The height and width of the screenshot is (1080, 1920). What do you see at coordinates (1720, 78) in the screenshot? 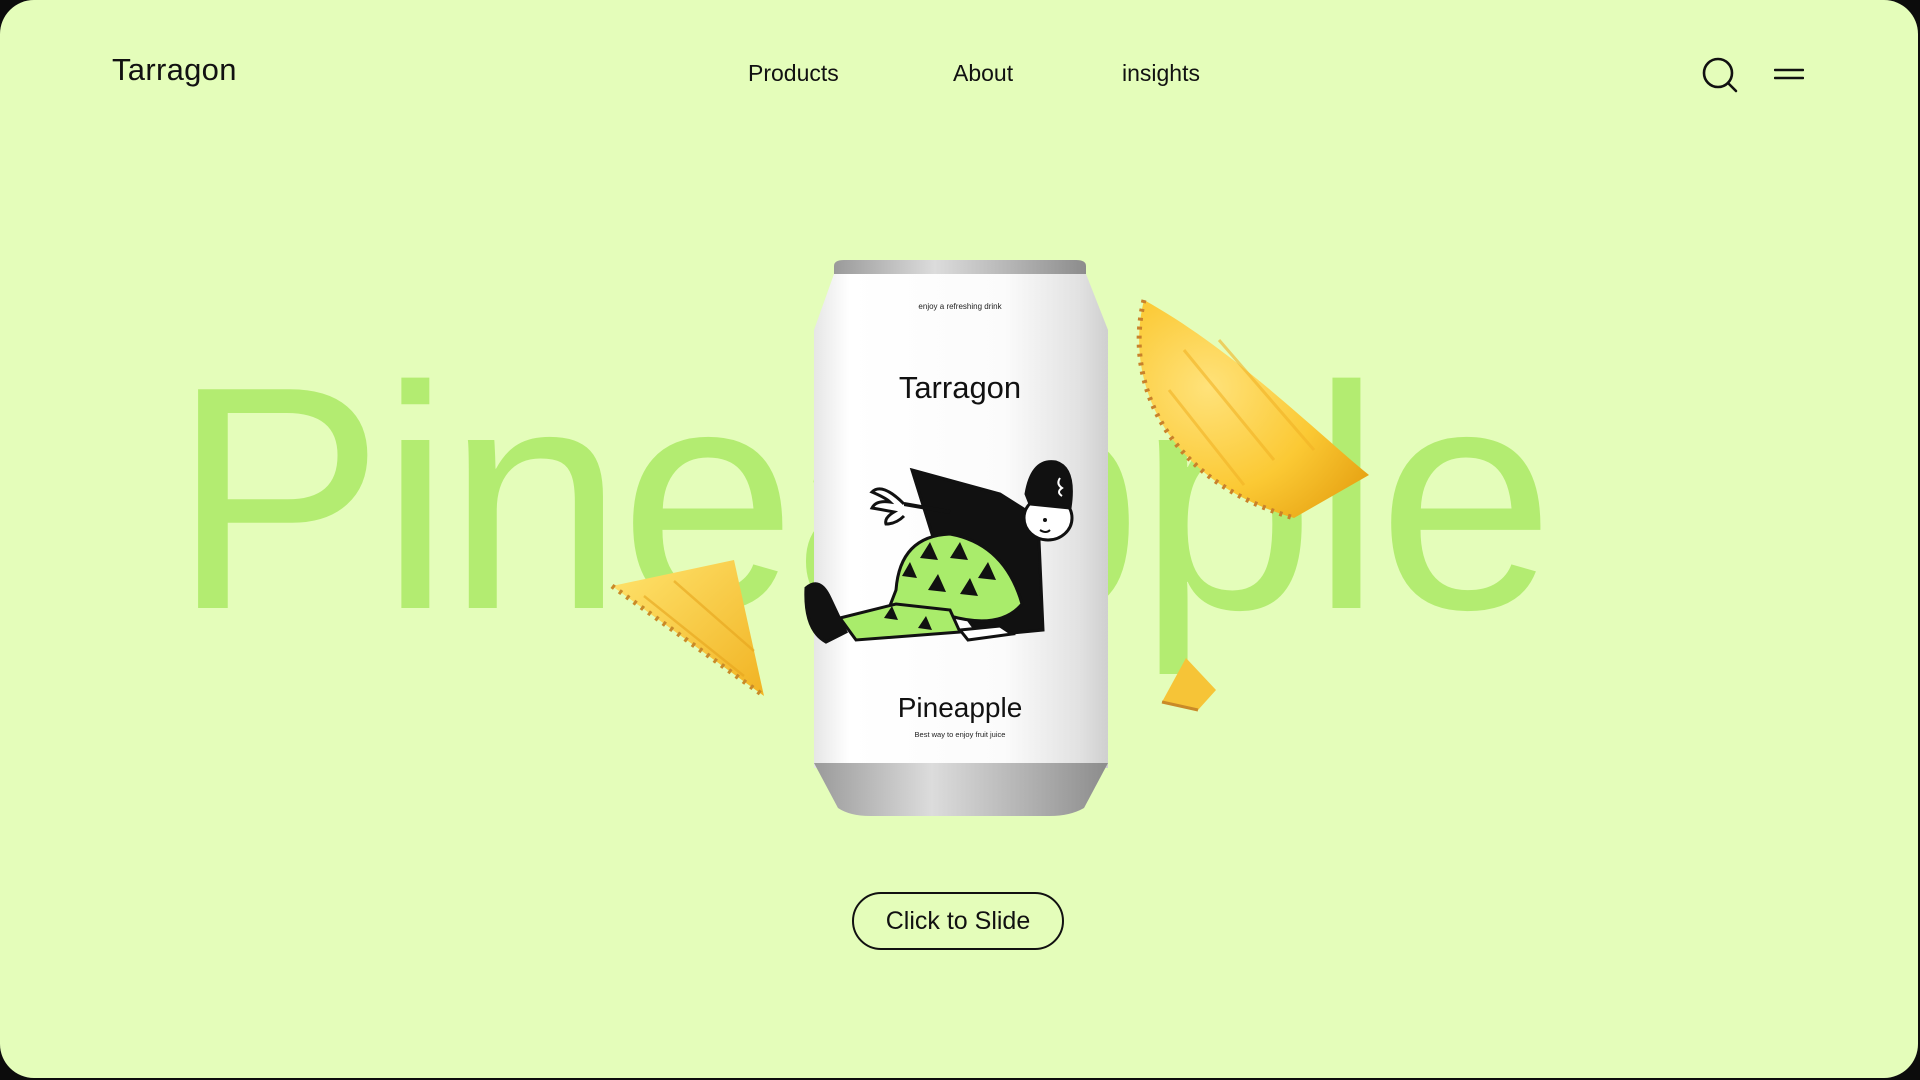
I see `search-icon` at bounding box center [1720, 78].